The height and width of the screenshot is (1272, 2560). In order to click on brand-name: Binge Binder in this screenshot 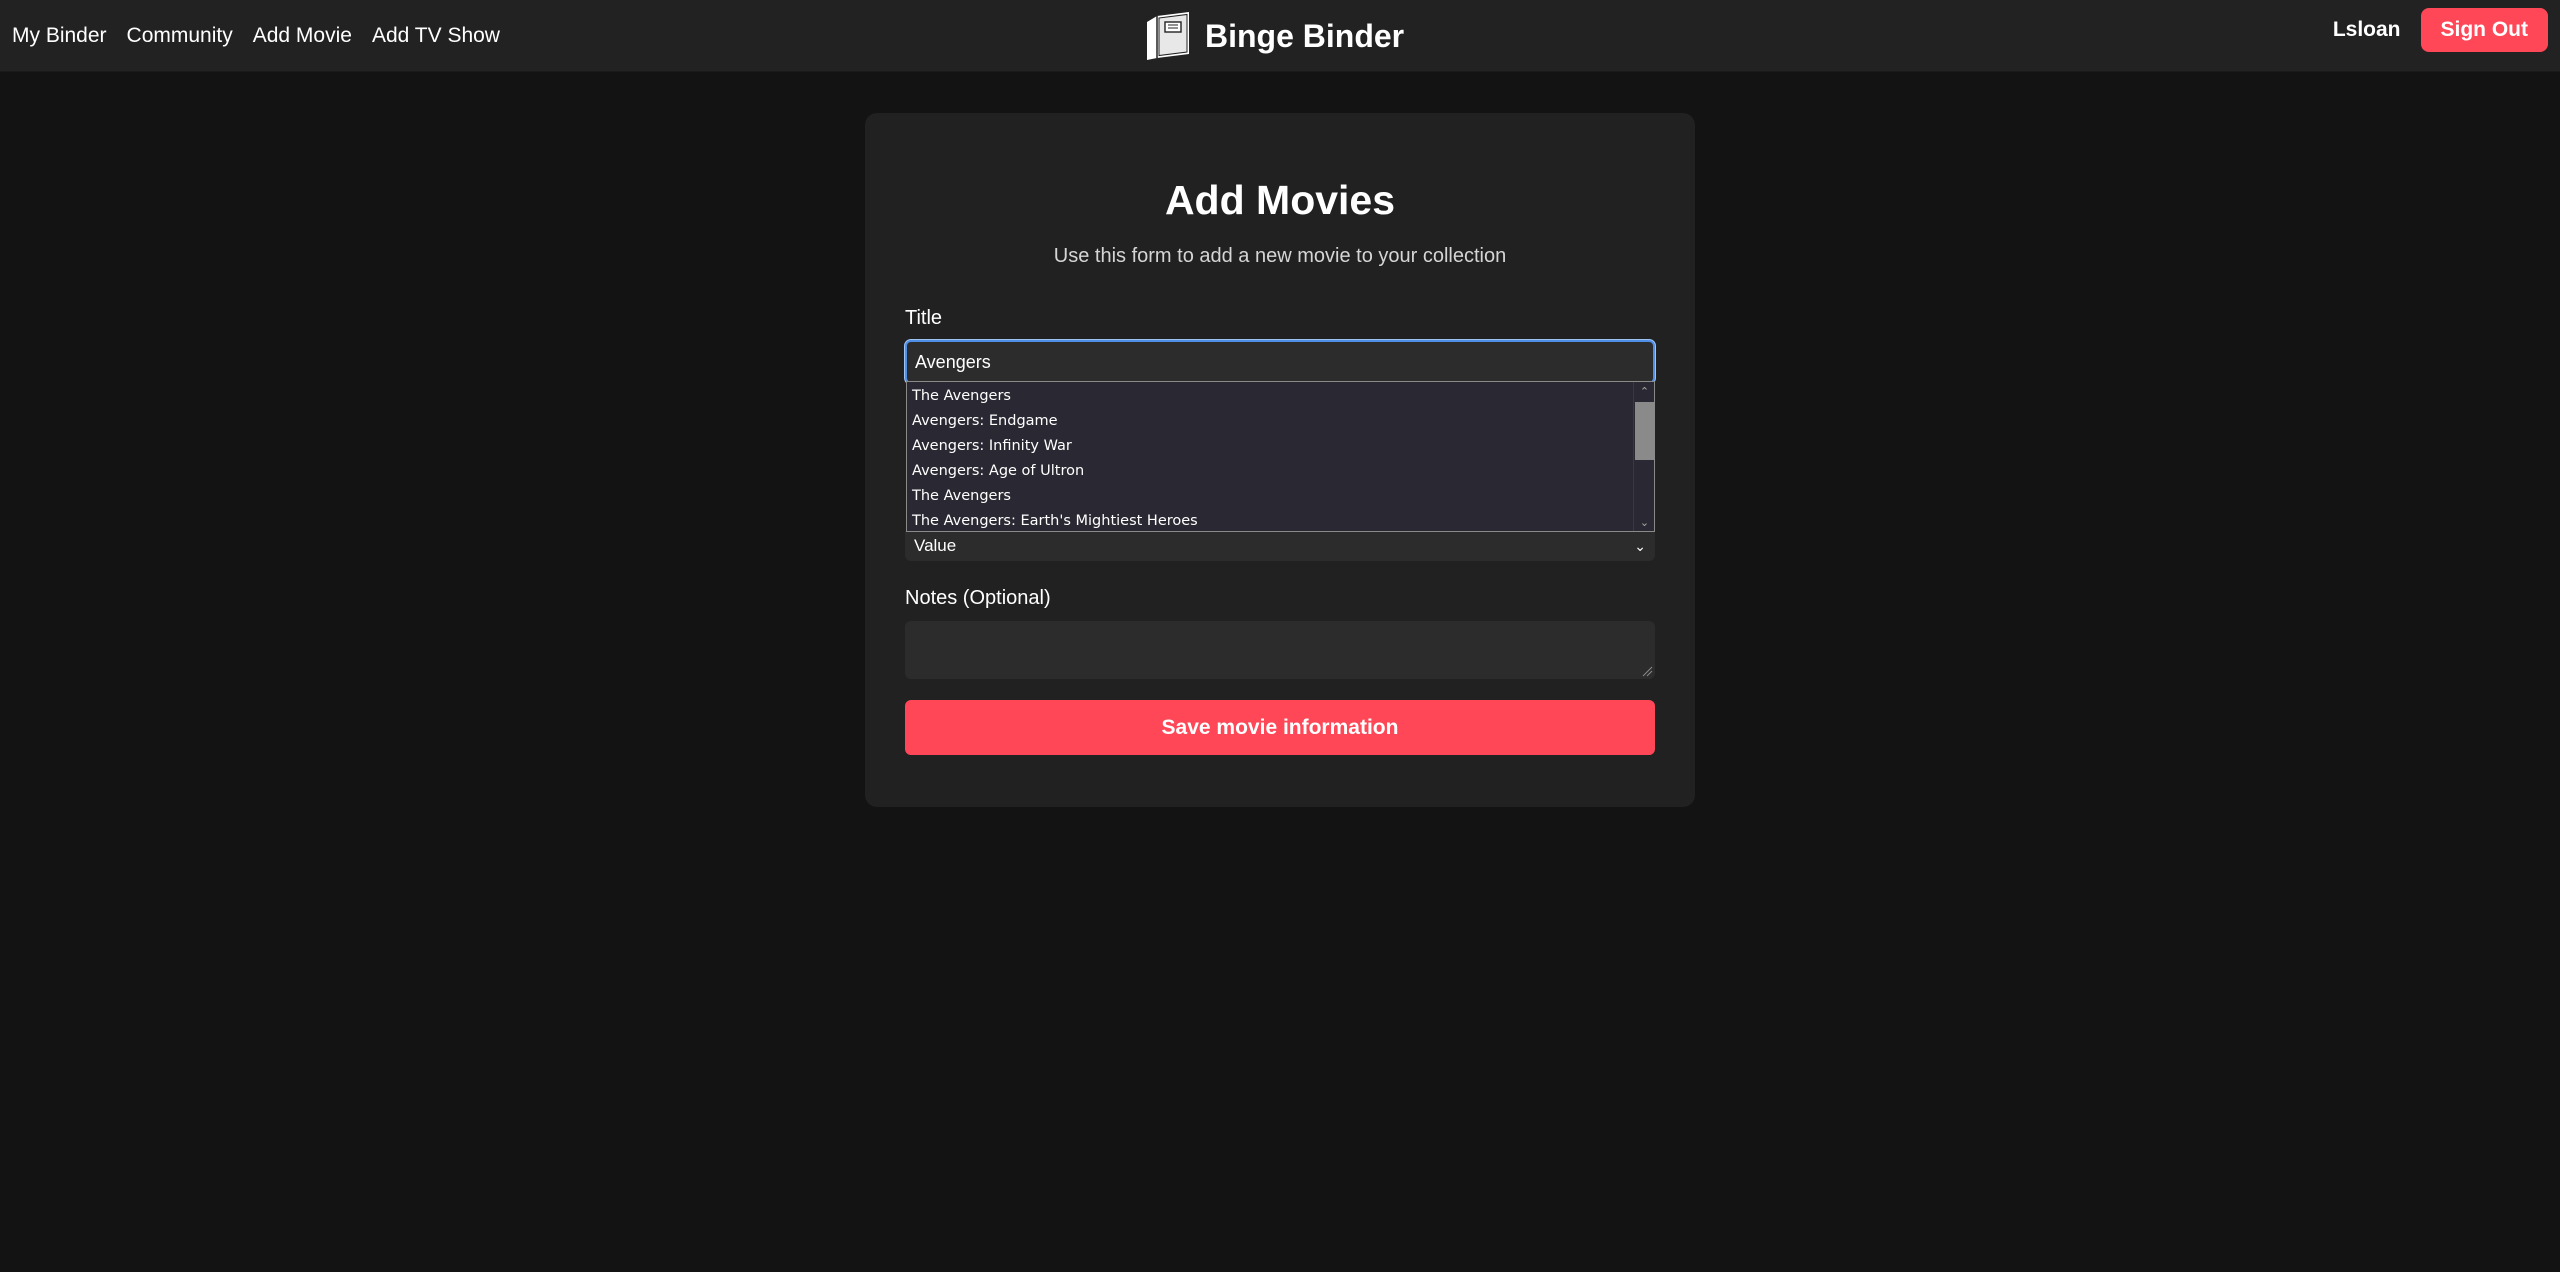, I will do `click(1305, 35)`.